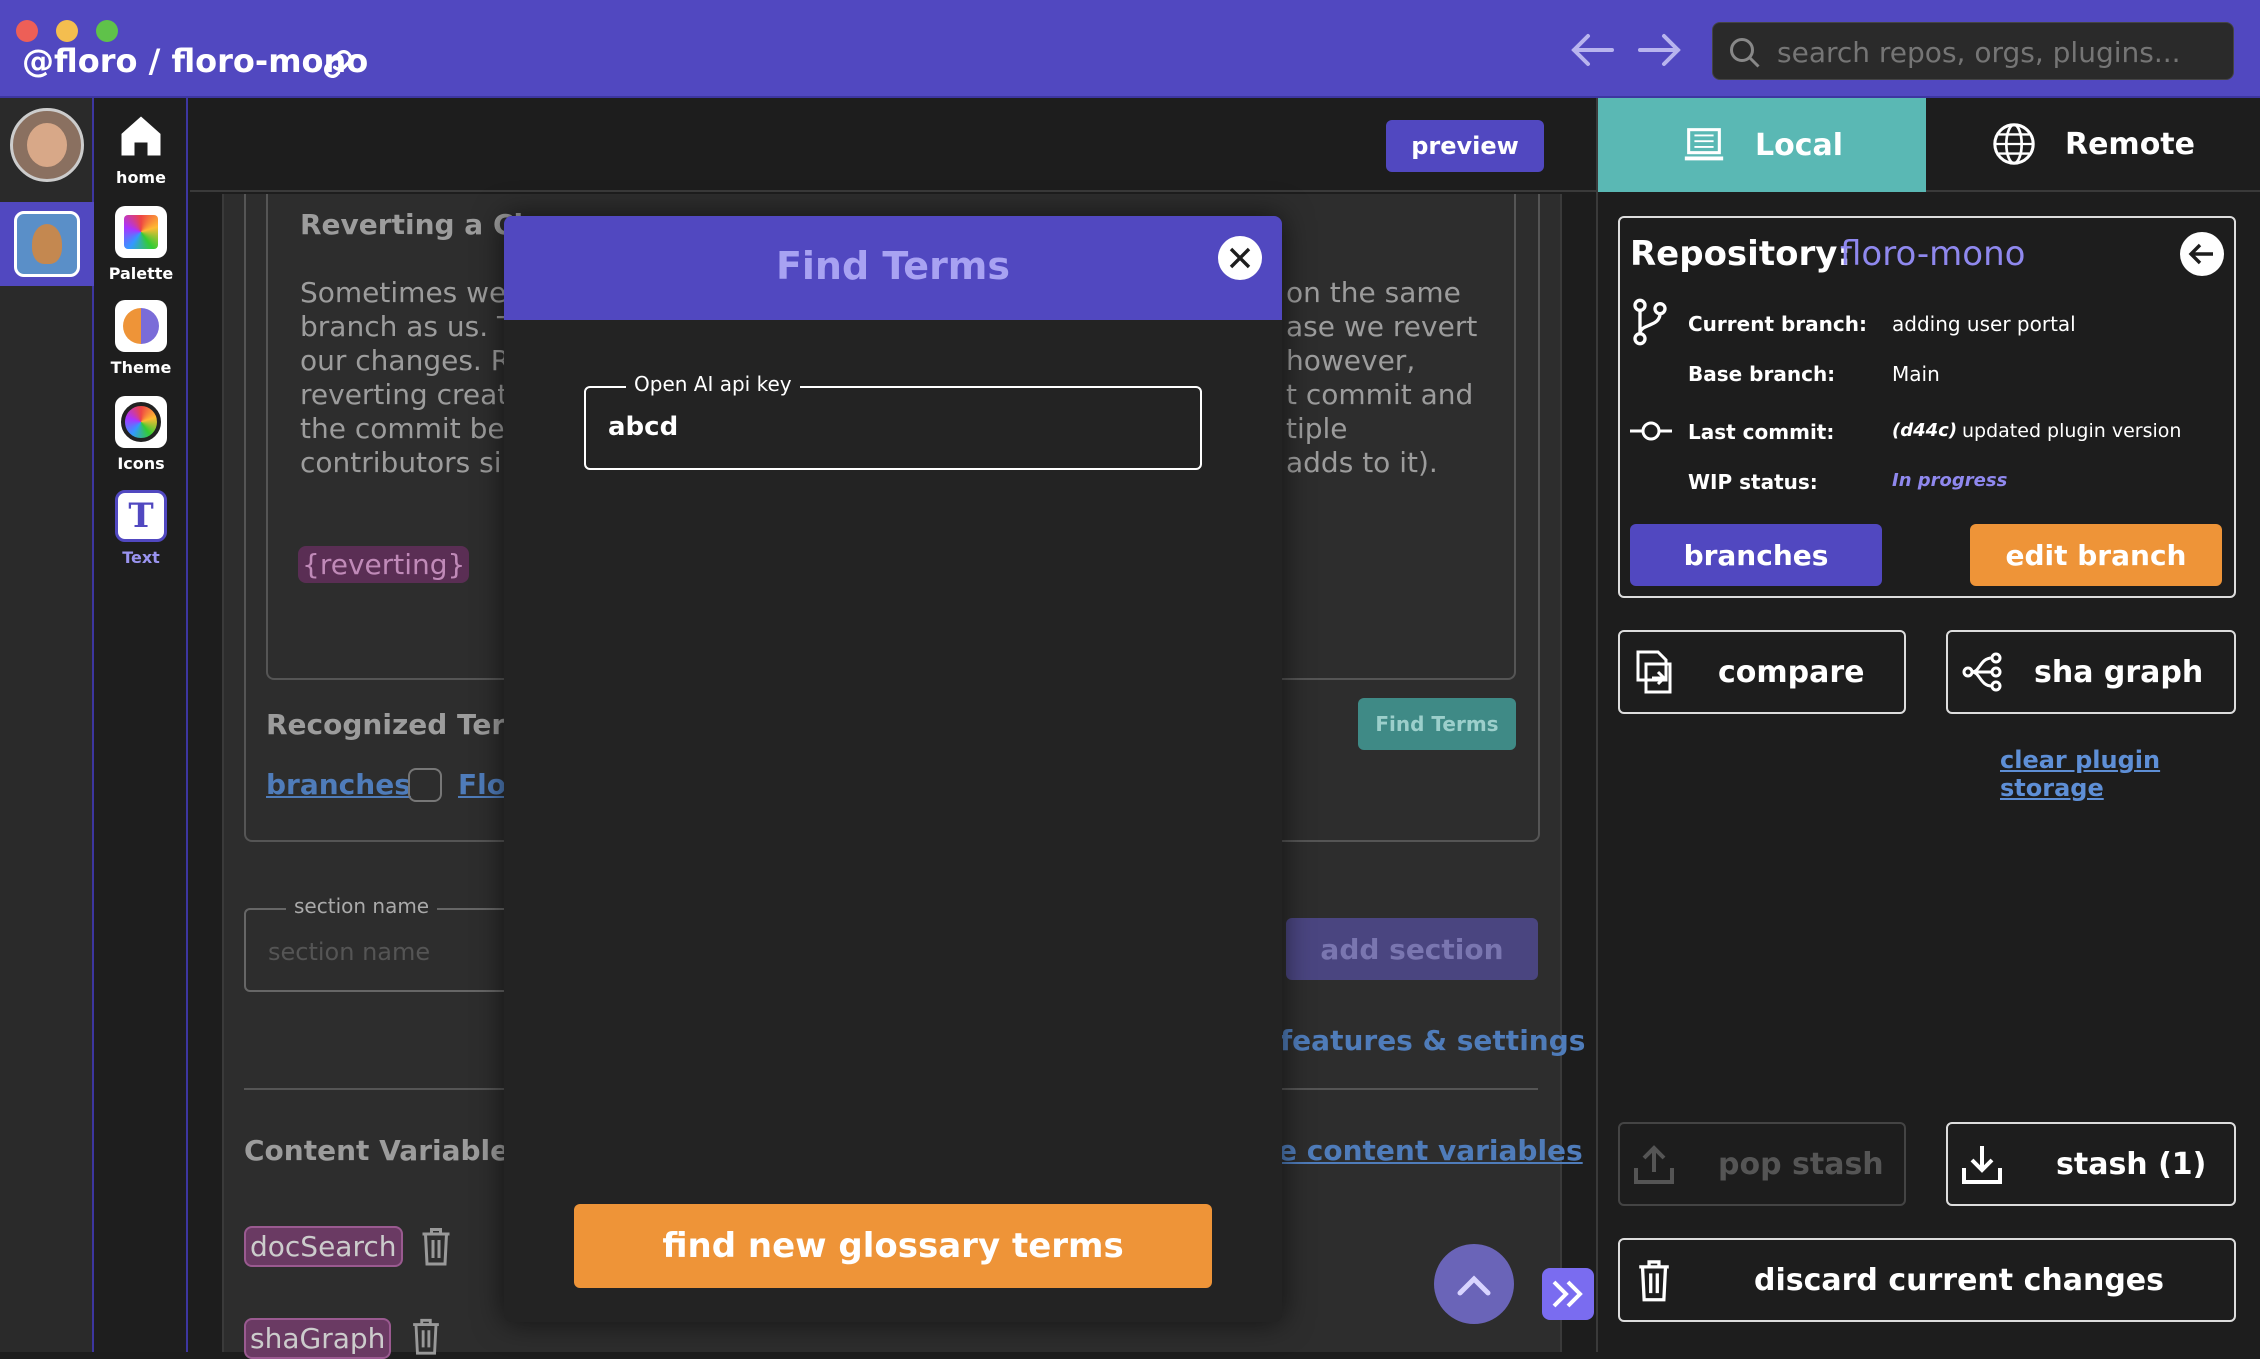 This screenshot has height=1359, width=2260. What do you see at coordinates (1756, 555) in the screenshot?
I see `branches-button: branches` at bounding box center [1756, 555].